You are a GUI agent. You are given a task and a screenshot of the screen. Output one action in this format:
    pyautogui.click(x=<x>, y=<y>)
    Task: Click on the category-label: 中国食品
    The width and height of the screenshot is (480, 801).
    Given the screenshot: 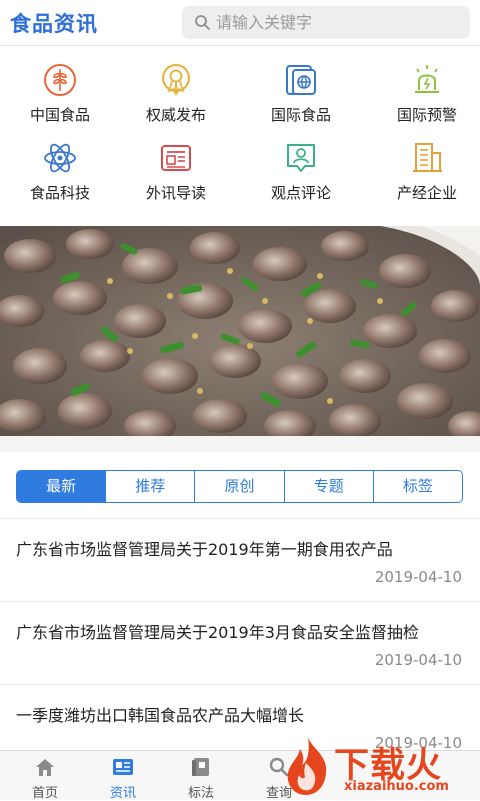 What is the action you would take?
    pyautogui.click(x=59, y=115)
    